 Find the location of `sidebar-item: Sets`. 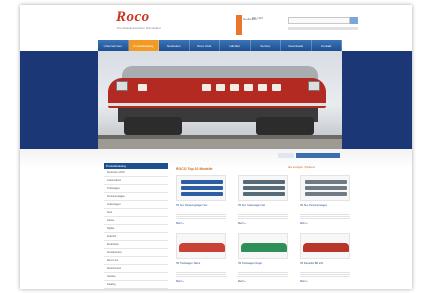

sidebar-item: Sets is located at coordinates (136, 213).